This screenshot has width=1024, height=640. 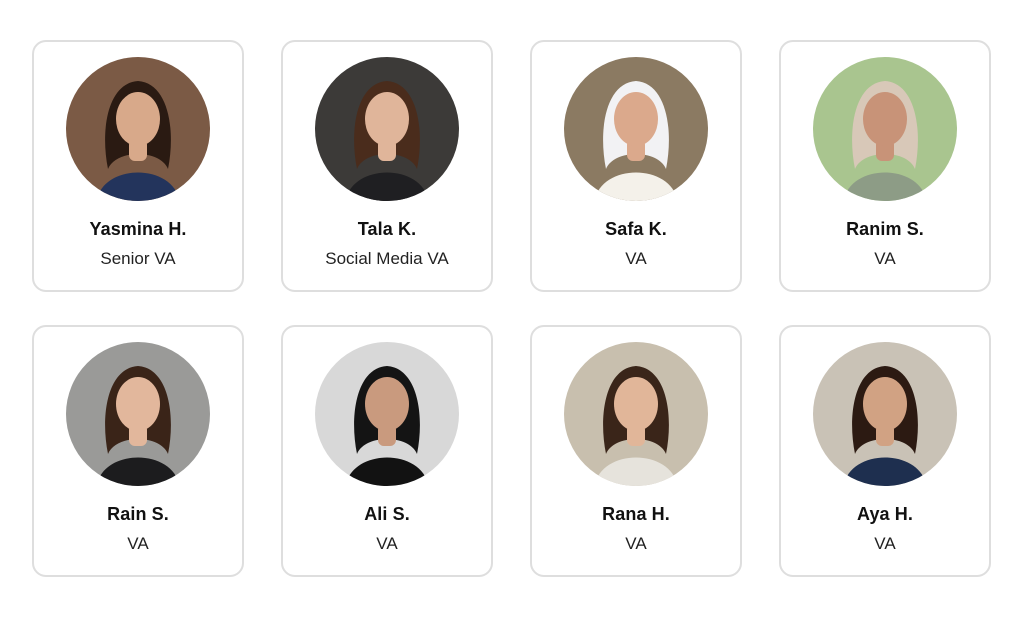 I want to click on team-member-card: Tala K. Social Media VA, so click(x=387, y=166).